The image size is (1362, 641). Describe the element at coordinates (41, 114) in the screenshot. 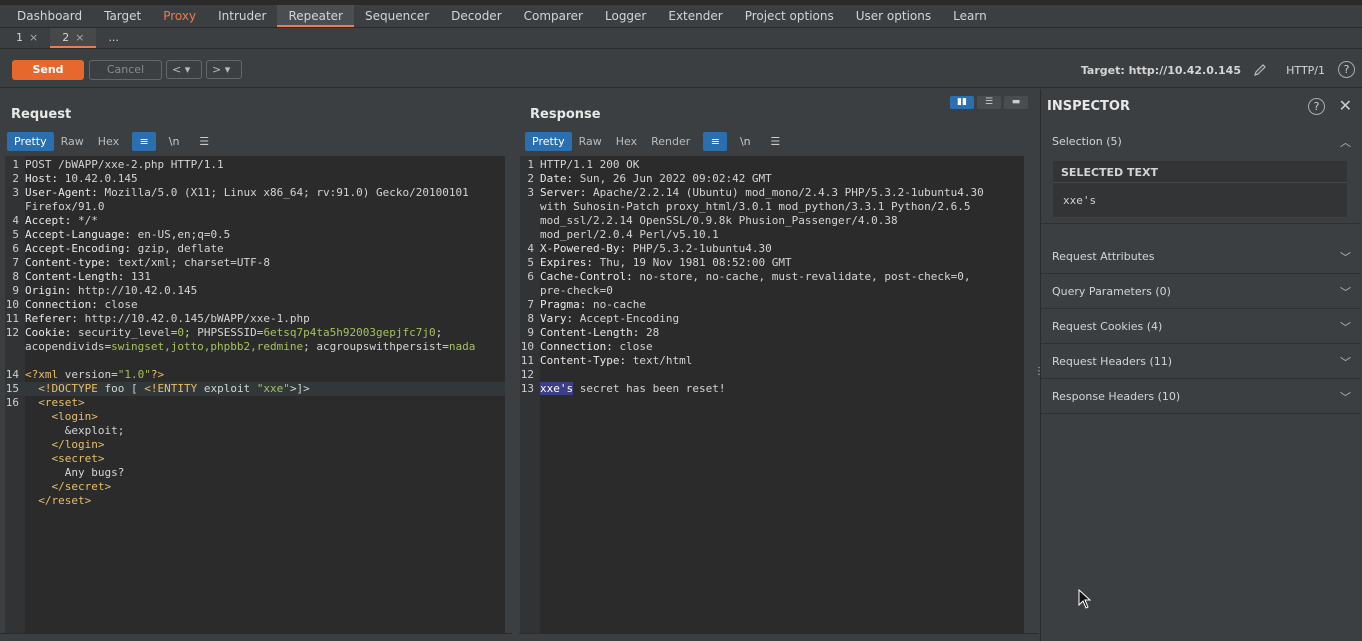

I see `request-title: Request` at that location.